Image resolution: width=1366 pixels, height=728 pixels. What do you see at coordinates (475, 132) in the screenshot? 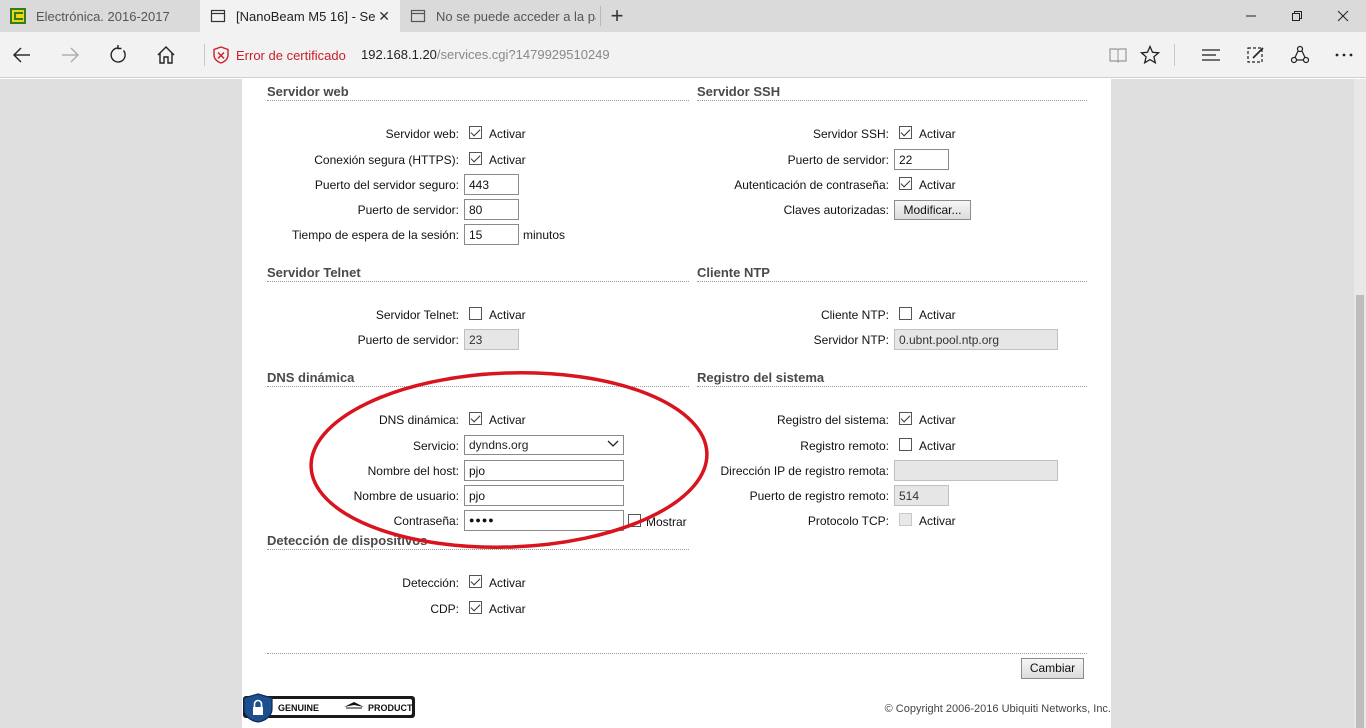
I see `checkbox-web-server` at bounding box center [475, 132].